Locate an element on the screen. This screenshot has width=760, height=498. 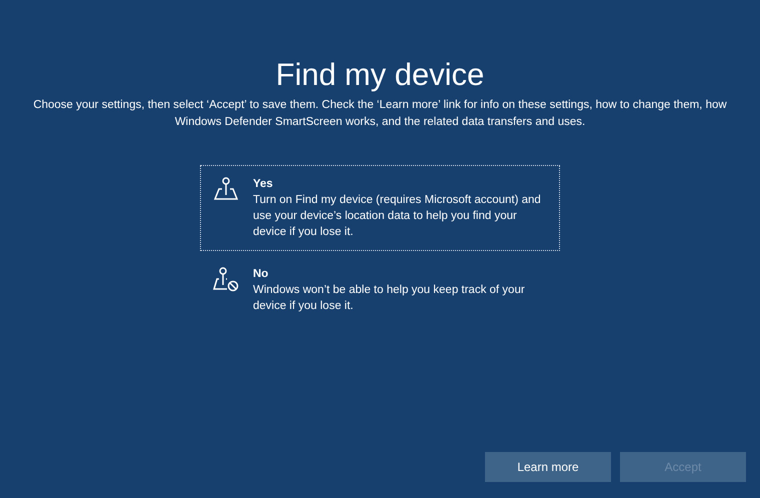
map-pin-blocked-icon is located at coordinates (226, 280).